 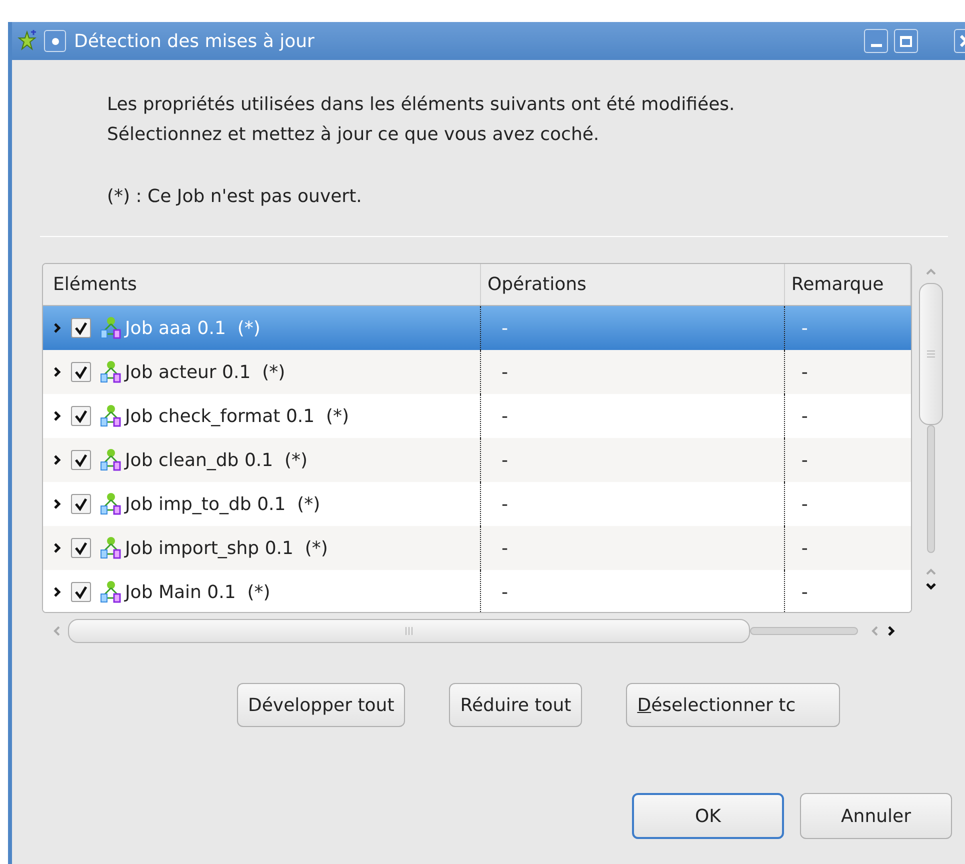 I want to click on table-row: Job acteur 0.1 (*) - -, so click(x=477, y=372).